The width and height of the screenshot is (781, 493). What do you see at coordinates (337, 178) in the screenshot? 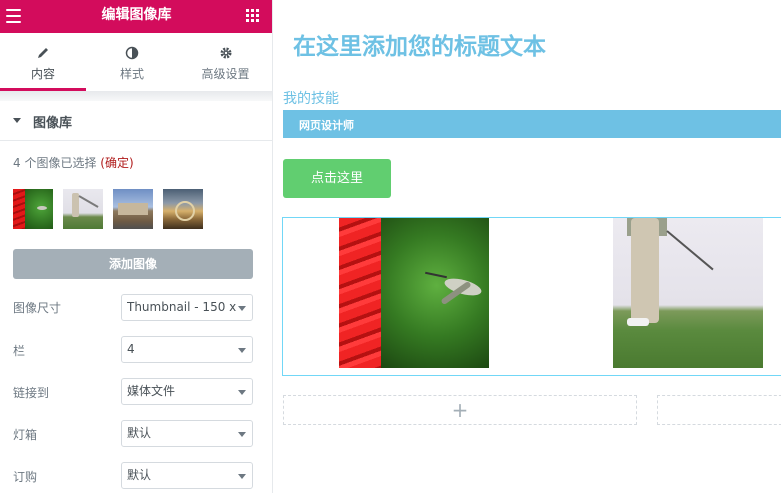
I see `click-here-button: 点击这里` at bounding box center [337, 178].